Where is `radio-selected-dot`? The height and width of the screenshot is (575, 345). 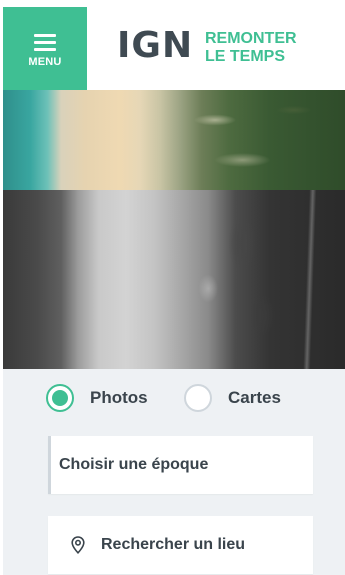 radio-selected-dot is located at coordinates (60, 398).